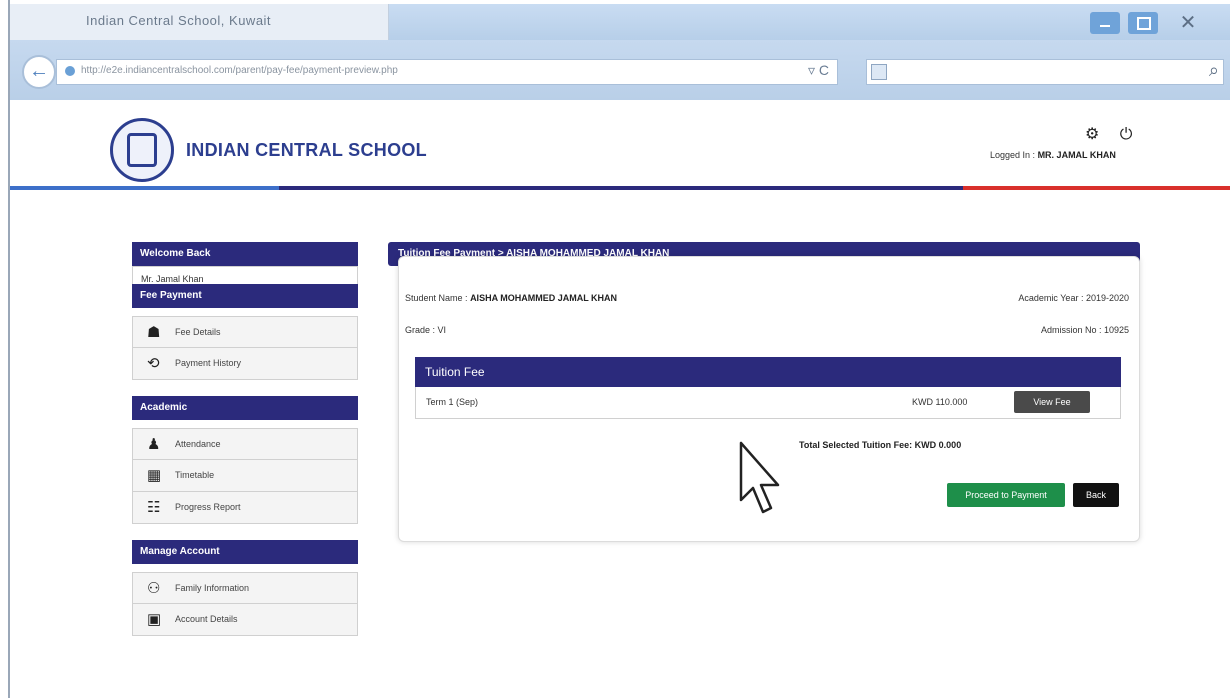 The image size is (1230, 698). What do you see at coordinates (1143, 23) in the screenshot?
I see `maximize-button` at bounding box center [1143, 23].